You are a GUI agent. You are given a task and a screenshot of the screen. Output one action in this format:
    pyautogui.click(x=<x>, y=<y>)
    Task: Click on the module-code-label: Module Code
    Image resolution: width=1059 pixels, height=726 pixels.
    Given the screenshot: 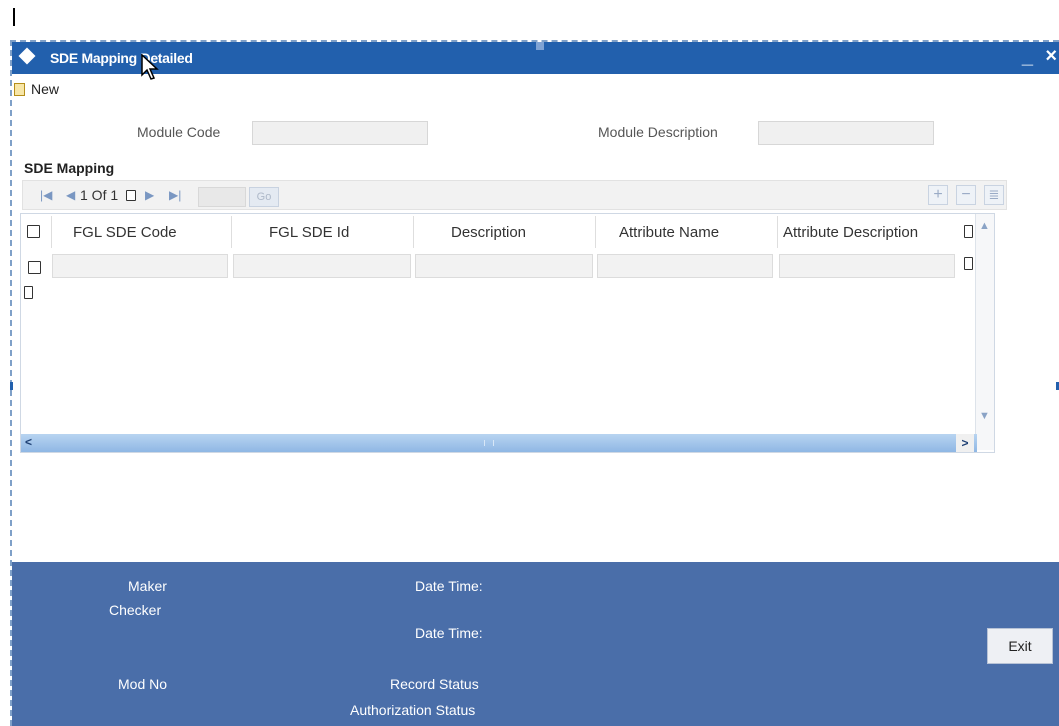 What is the action you would take?
    pyautogui.click(x=179, y=132)
    